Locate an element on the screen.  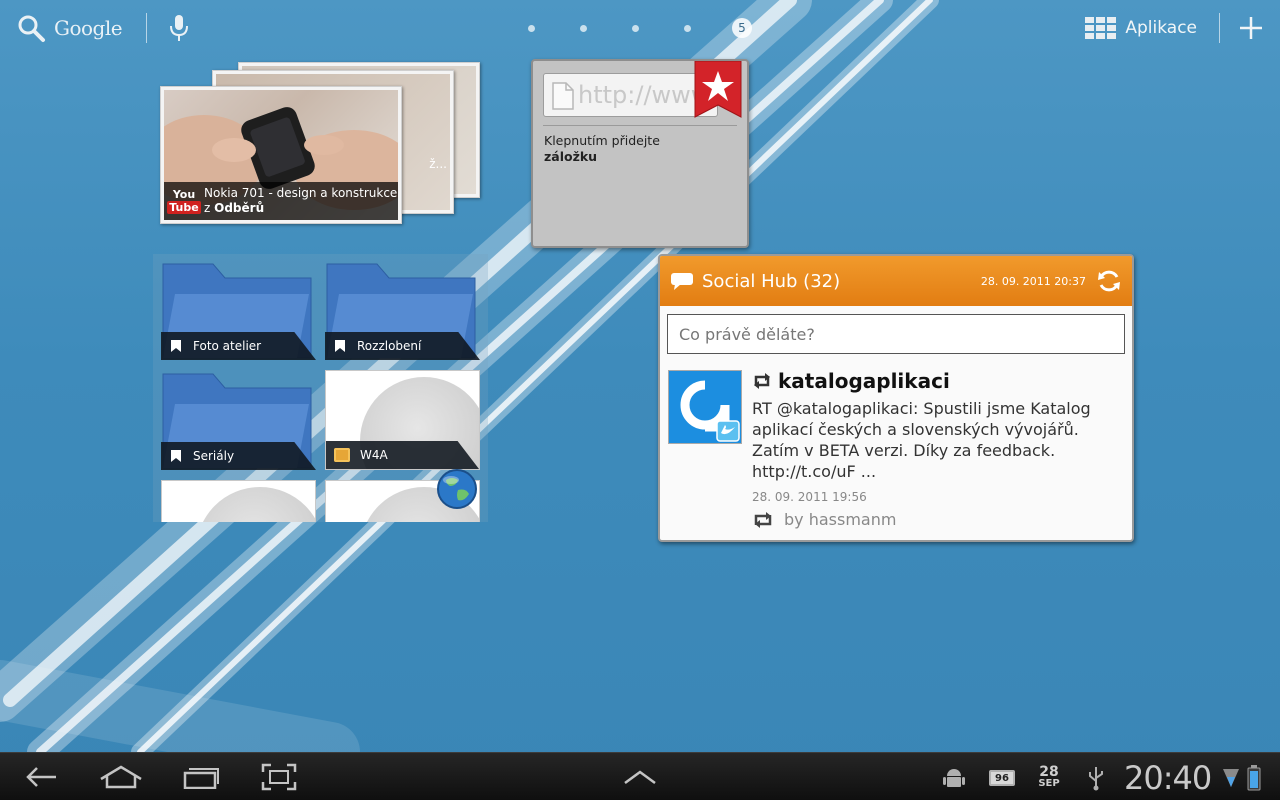
apps-label: Aplikace is located at coordinates (1161, 28).